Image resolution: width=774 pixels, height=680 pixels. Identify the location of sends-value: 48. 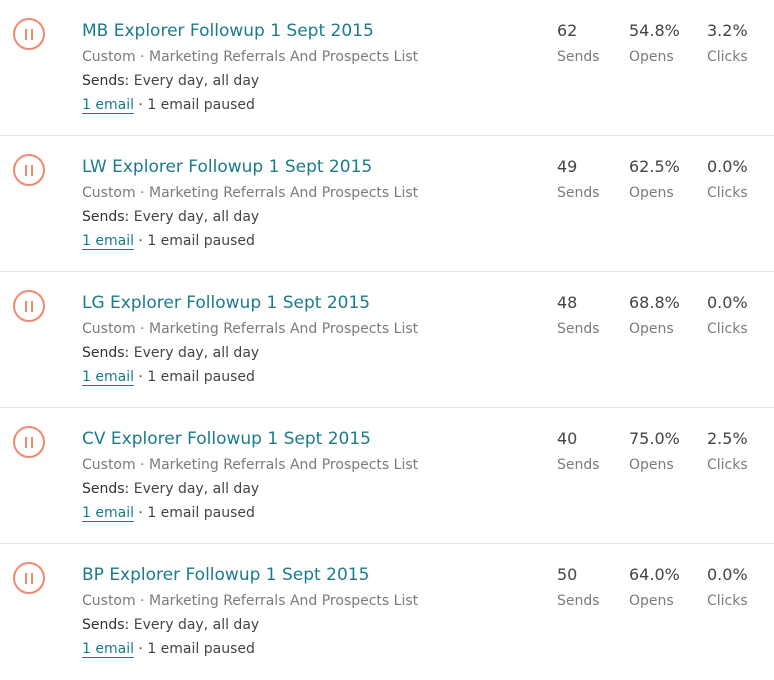
(567, 302).